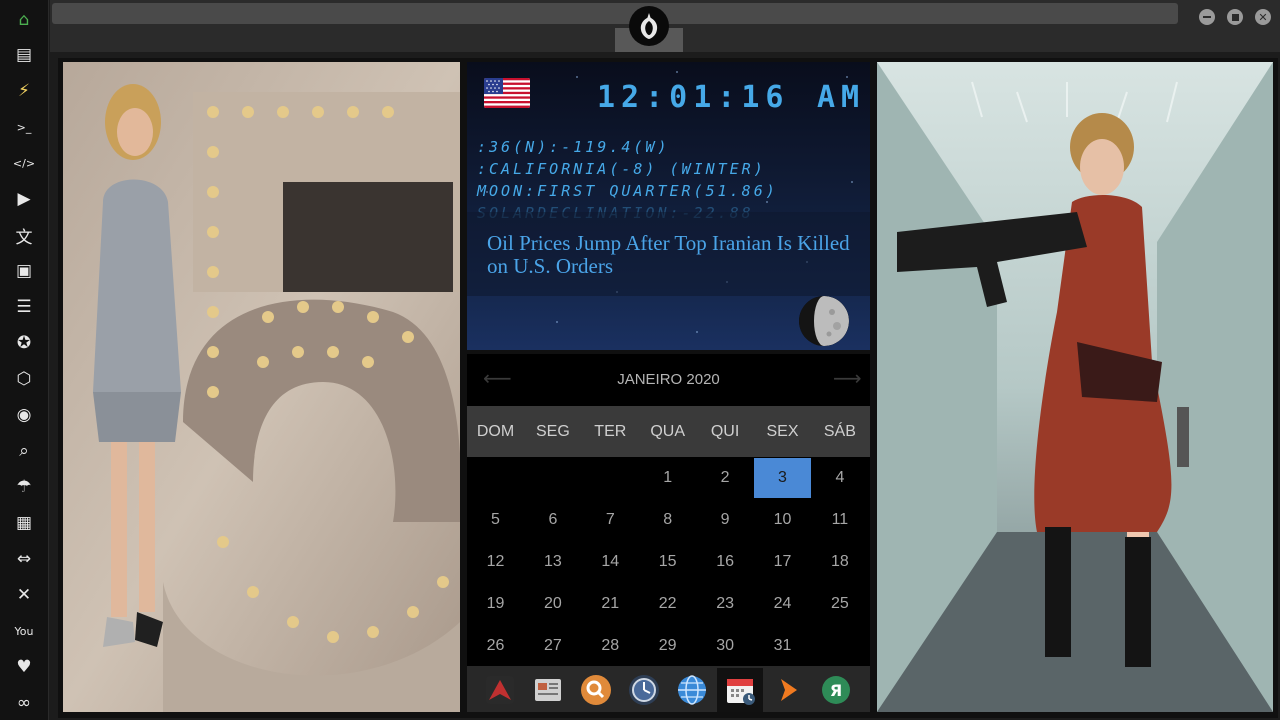 This screenshot has width=1280, height=720. I want to click on calendar-day: 6, so click(552, 520).